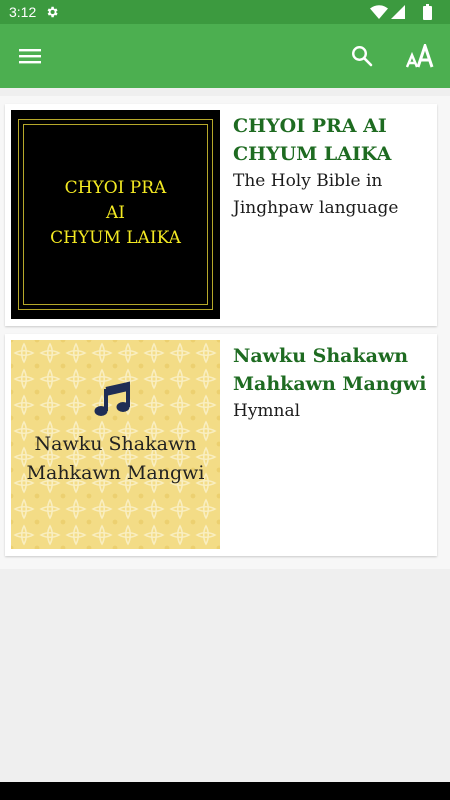 This screenshot has height=800, width=450. I want to click on menu-button, so click(30, 56).